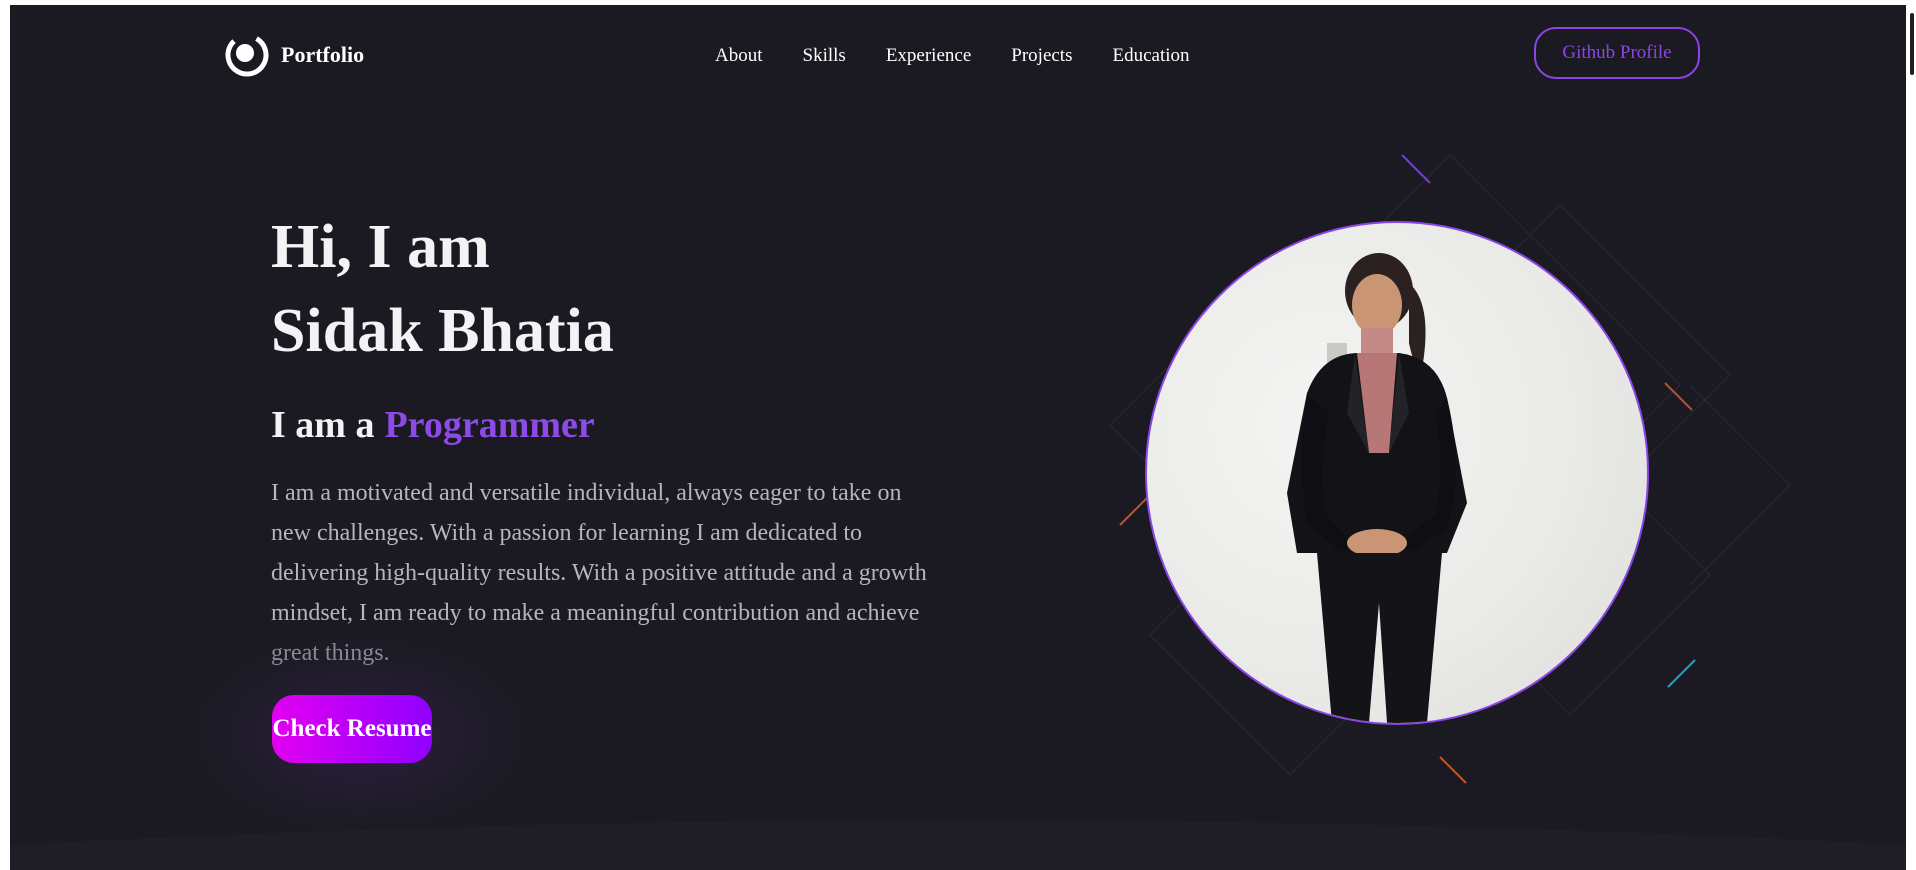 Image resolution: width=1916 pixels, height=870 pixels. Describe the element at coordinates (739, 56) in the screenshot. I see `nav-link-about: About` at that location.